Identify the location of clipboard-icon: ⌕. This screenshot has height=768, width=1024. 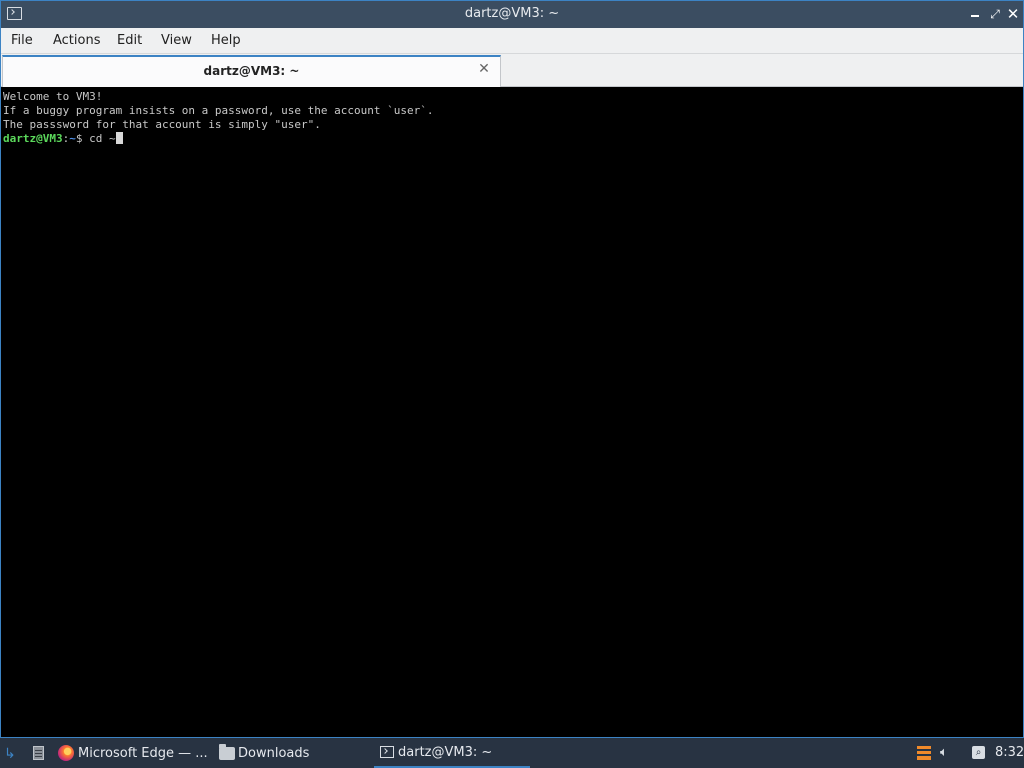
(978, 752).